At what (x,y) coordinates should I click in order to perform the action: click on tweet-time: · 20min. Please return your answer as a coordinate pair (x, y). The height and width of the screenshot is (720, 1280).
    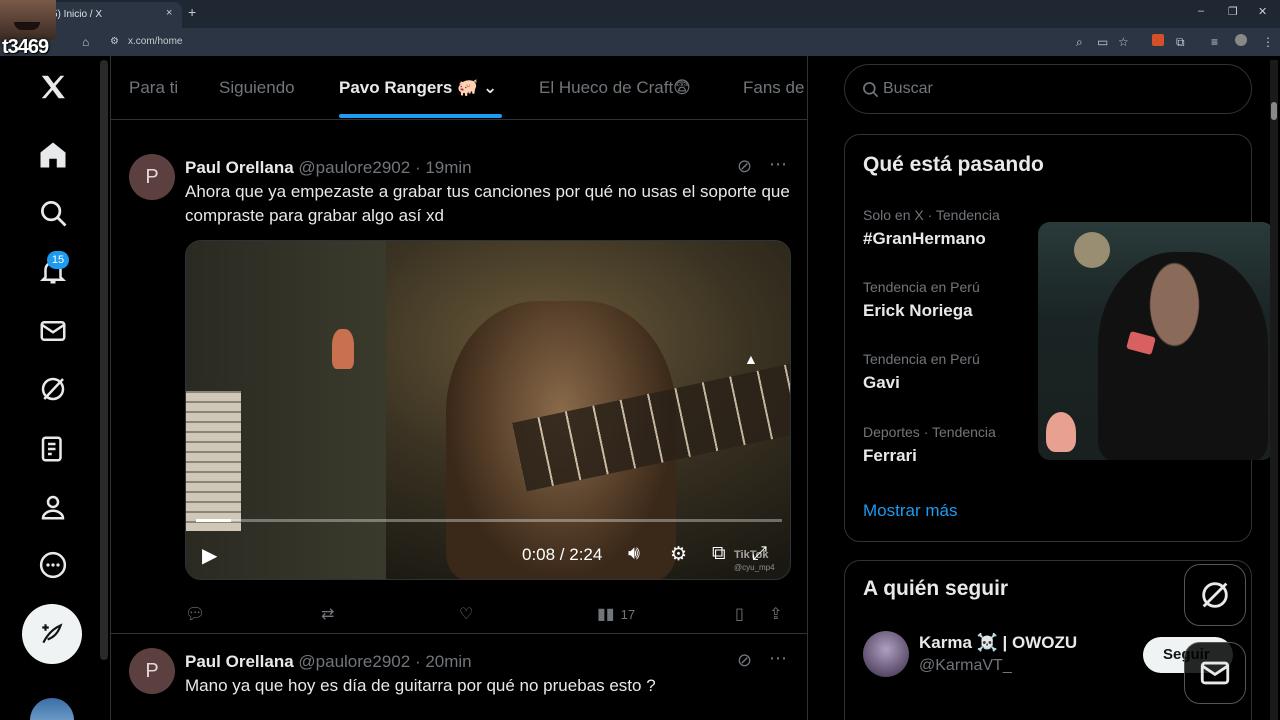
    Looking at the image, I should click on (443, 661).